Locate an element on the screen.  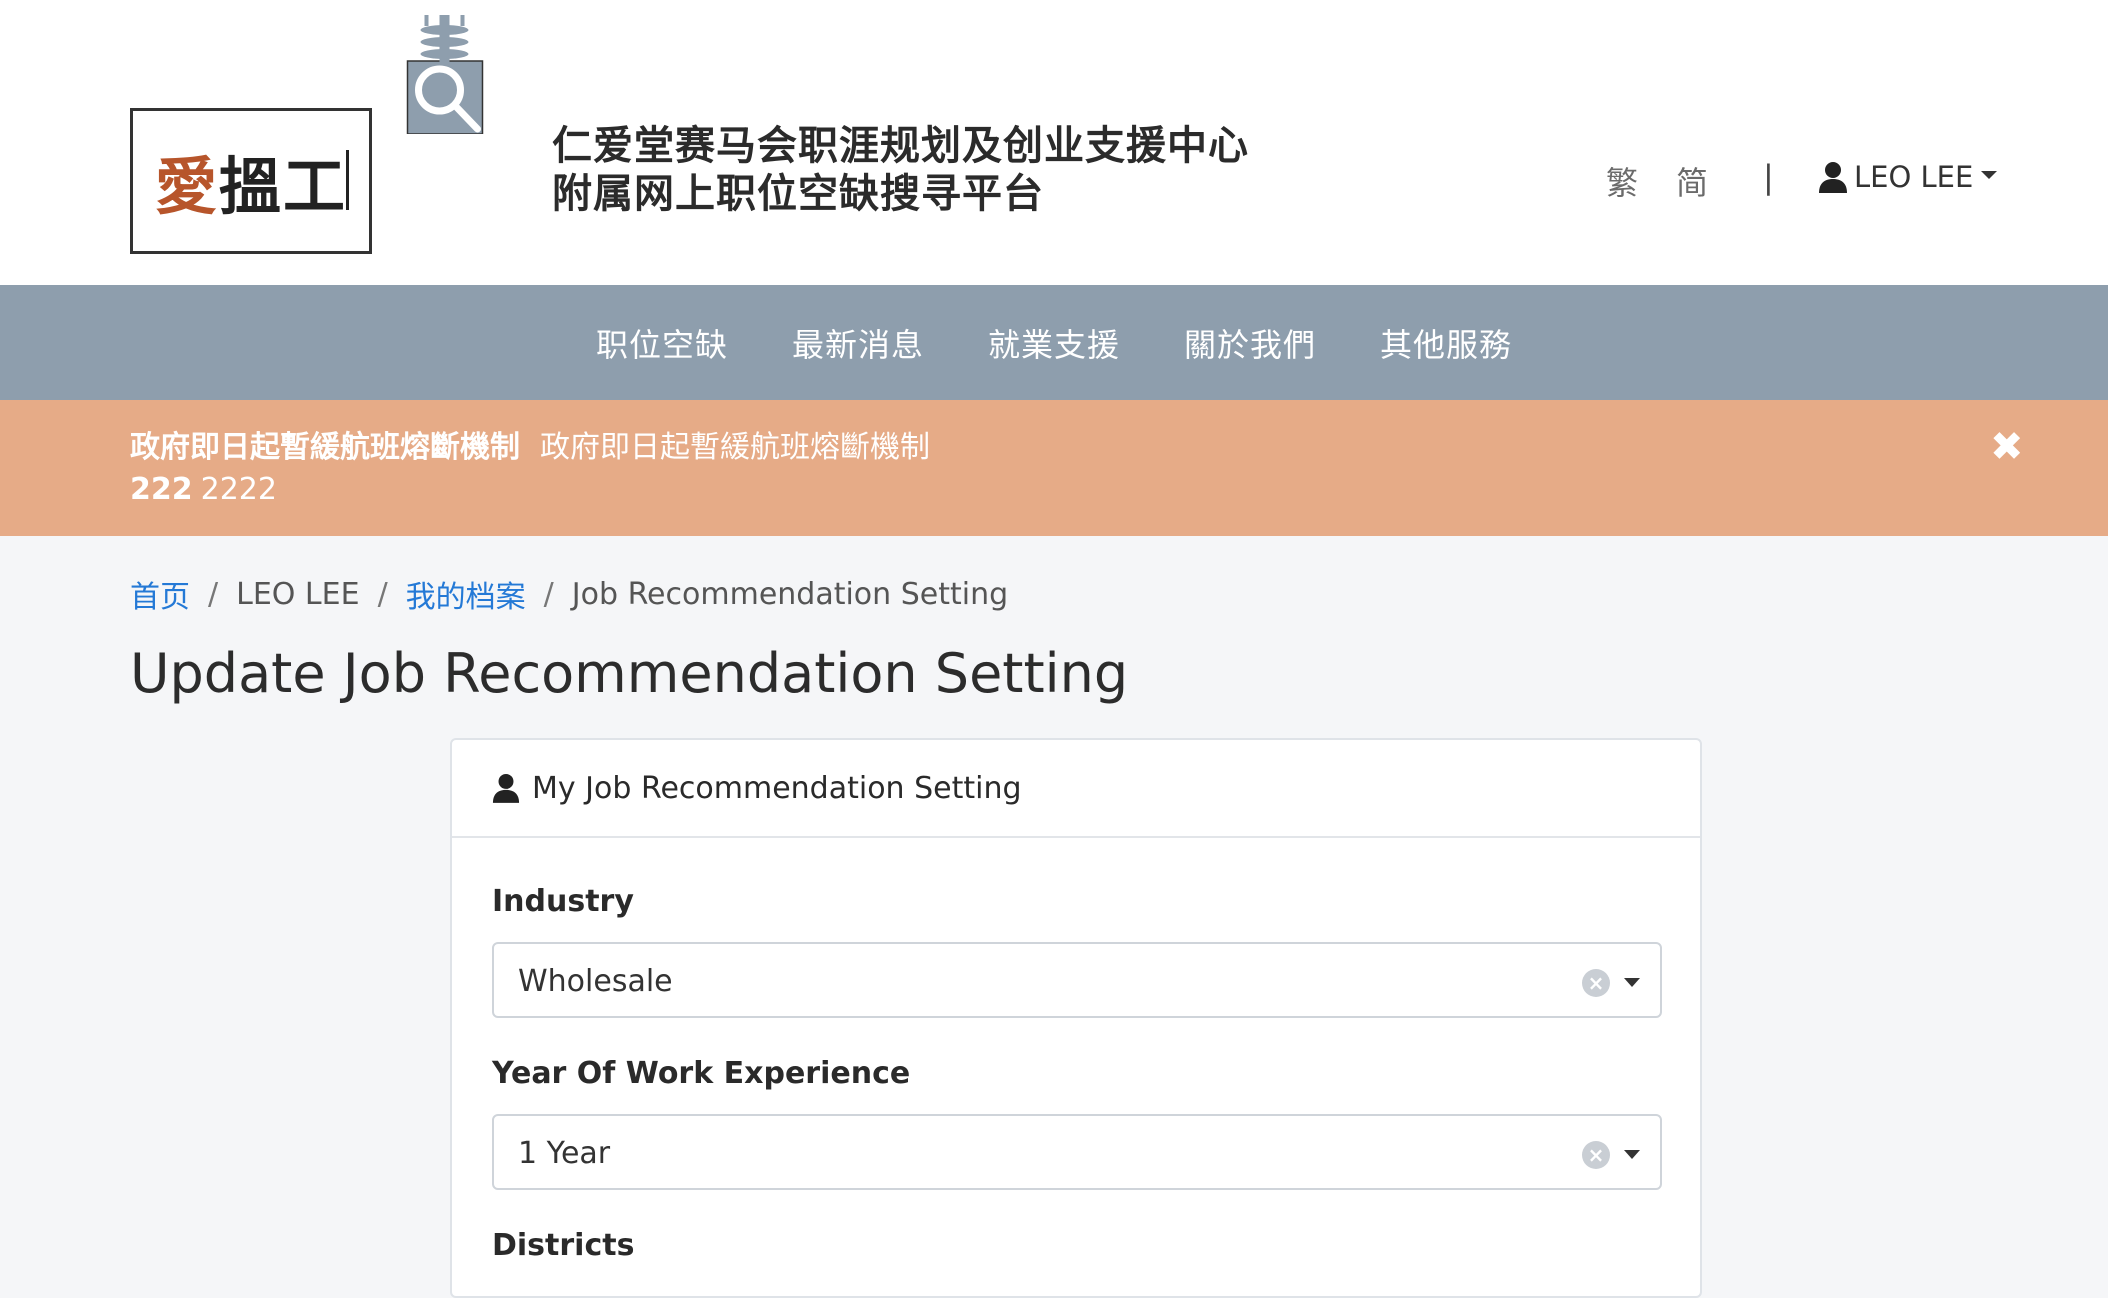
user-name: LEO LEE is located at coordinates (1914, 177).